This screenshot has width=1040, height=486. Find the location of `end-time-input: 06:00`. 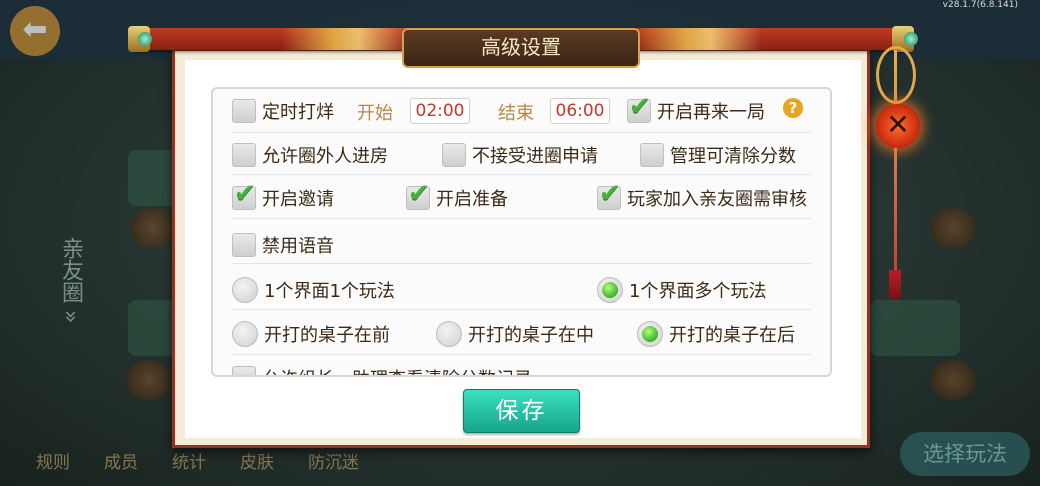

end-time-input: 06:00 is located at coordinates (580, 111).